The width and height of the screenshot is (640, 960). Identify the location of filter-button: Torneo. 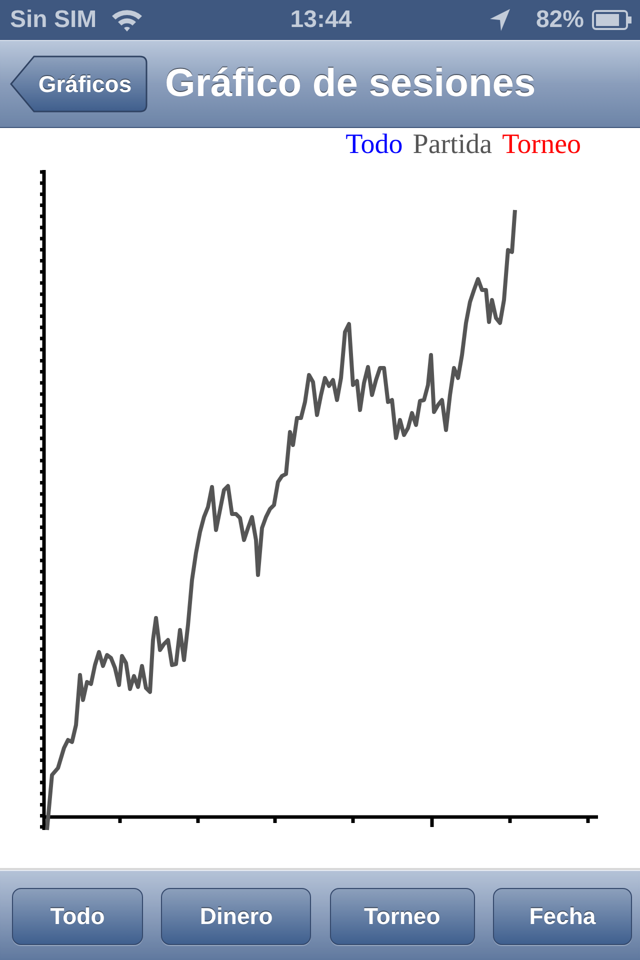
(402, 916).